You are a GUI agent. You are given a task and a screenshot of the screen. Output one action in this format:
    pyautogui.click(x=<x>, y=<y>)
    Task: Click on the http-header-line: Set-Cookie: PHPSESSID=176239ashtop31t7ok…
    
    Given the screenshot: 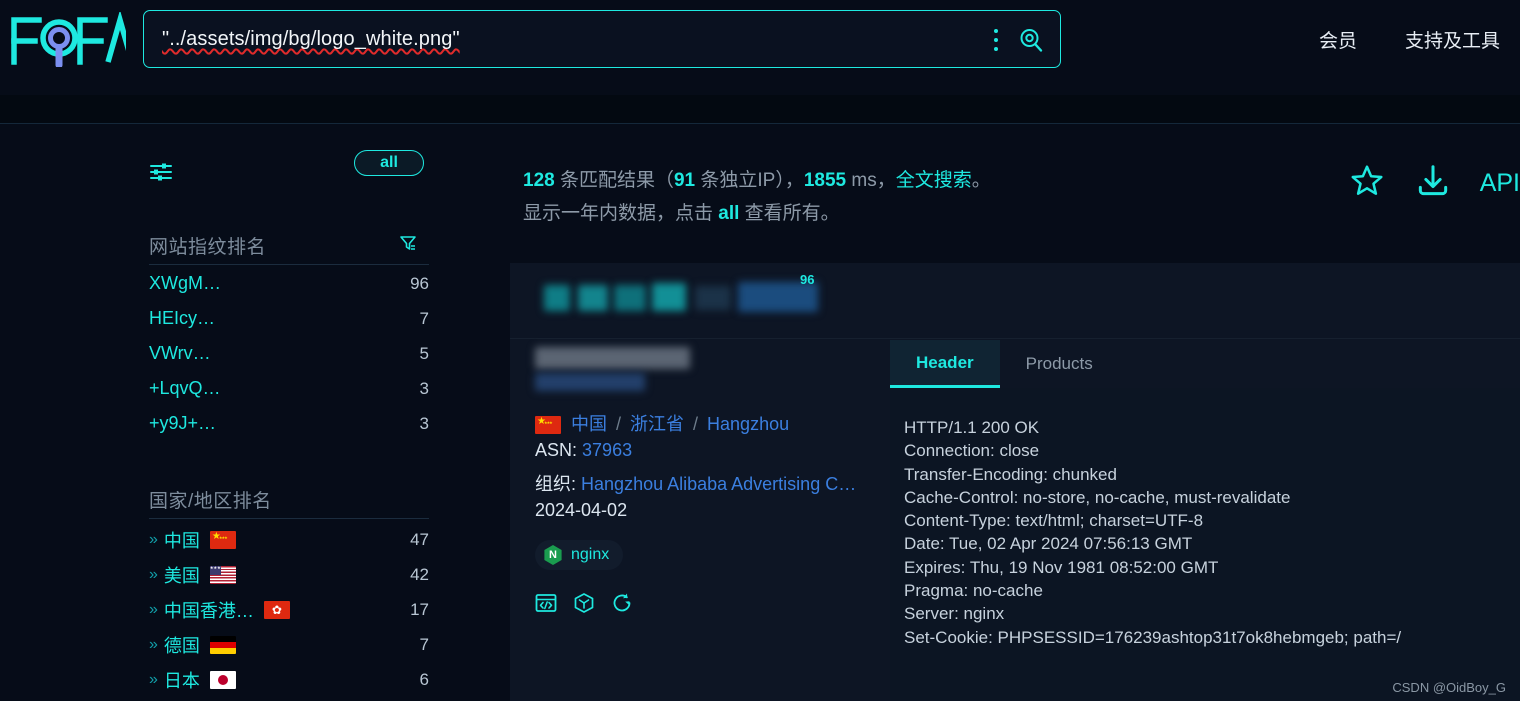 What is the action you would take?
    pyautogui.click(x=1153, y=637)
    